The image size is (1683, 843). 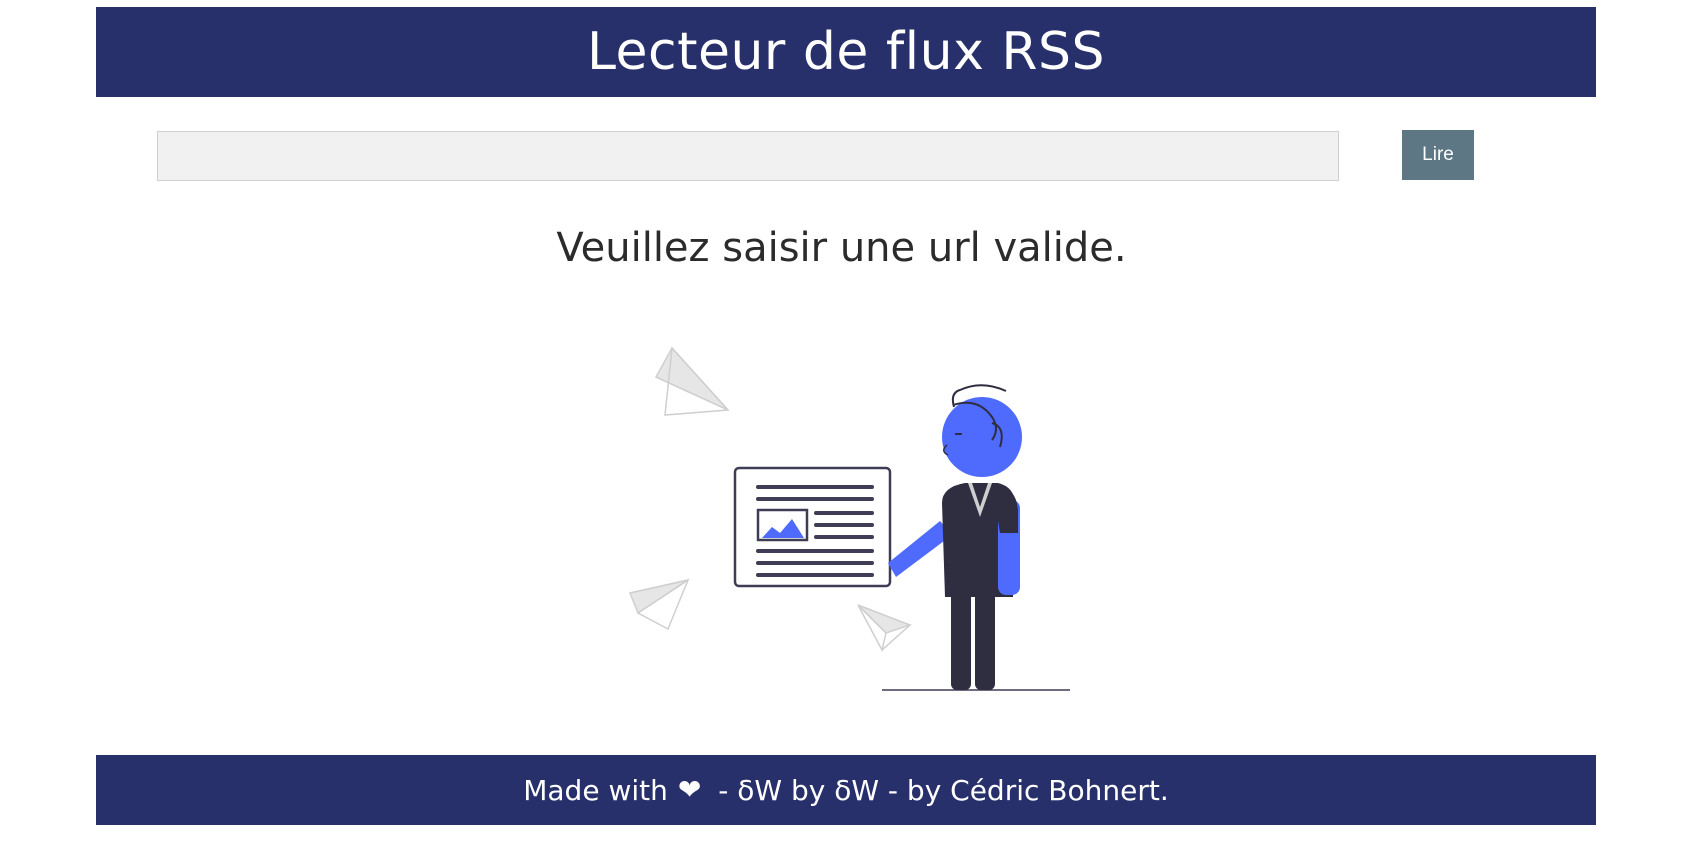 What do you see at coordinates (939, 790) in the screenshot?
I see `footer-credits: - δW by δW - by Cédric Bohnert.` at bounding box center [939, 790].